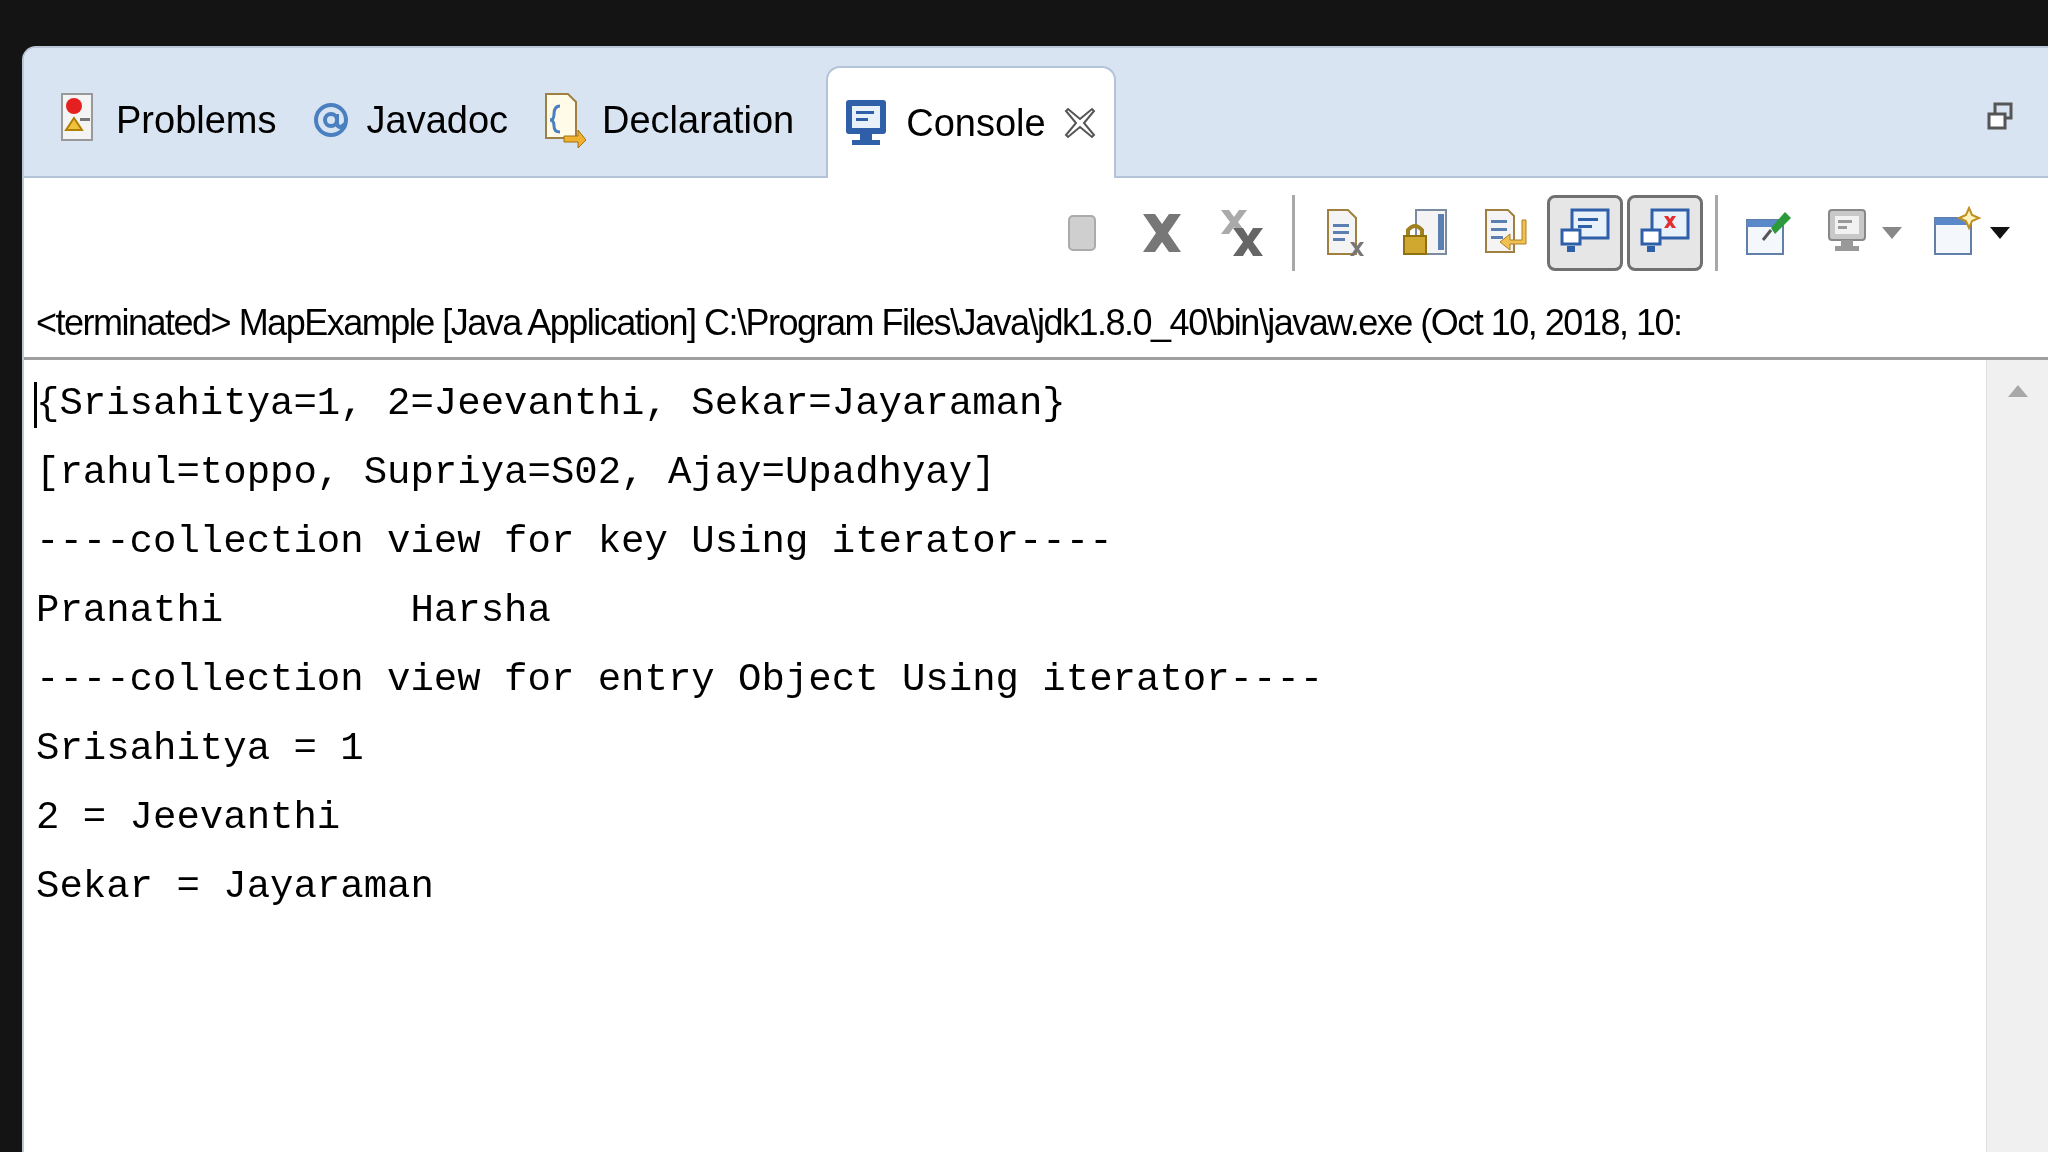 This screenshot has height=1152, width=2048. I want to click on text-cursor, so click(35, 405).